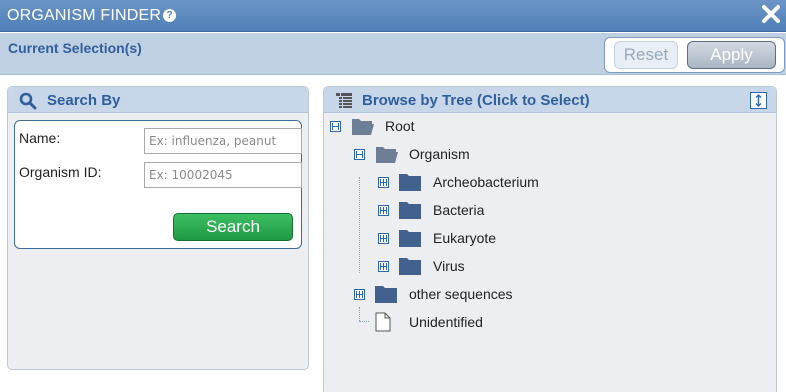 The height and width of the screenshot is (392, 786). What do you see at coordinates (400, 126) in the screenshot?
I see `tree-node-label: Root` at bounding box center [400, 126].